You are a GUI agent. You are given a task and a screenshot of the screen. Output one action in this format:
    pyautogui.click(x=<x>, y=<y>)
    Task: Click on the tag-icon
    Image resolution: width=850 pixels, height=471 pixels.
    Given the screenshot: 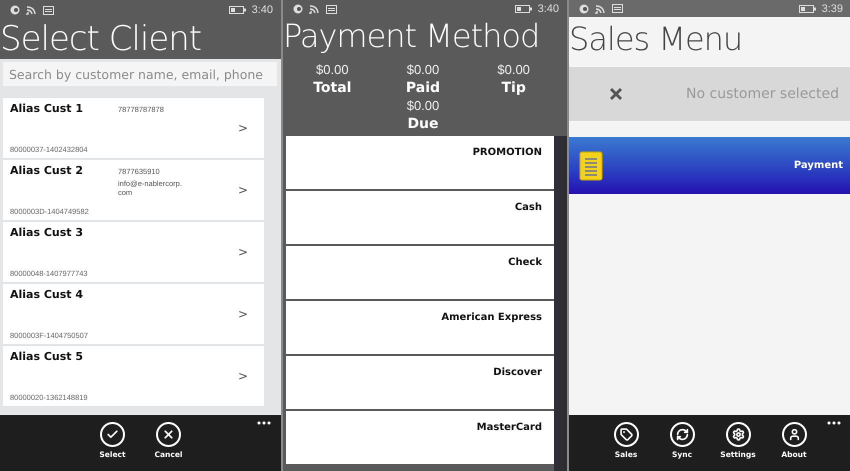 What is the action you would take?
    pyautogui.click(x=626, y=434)
    